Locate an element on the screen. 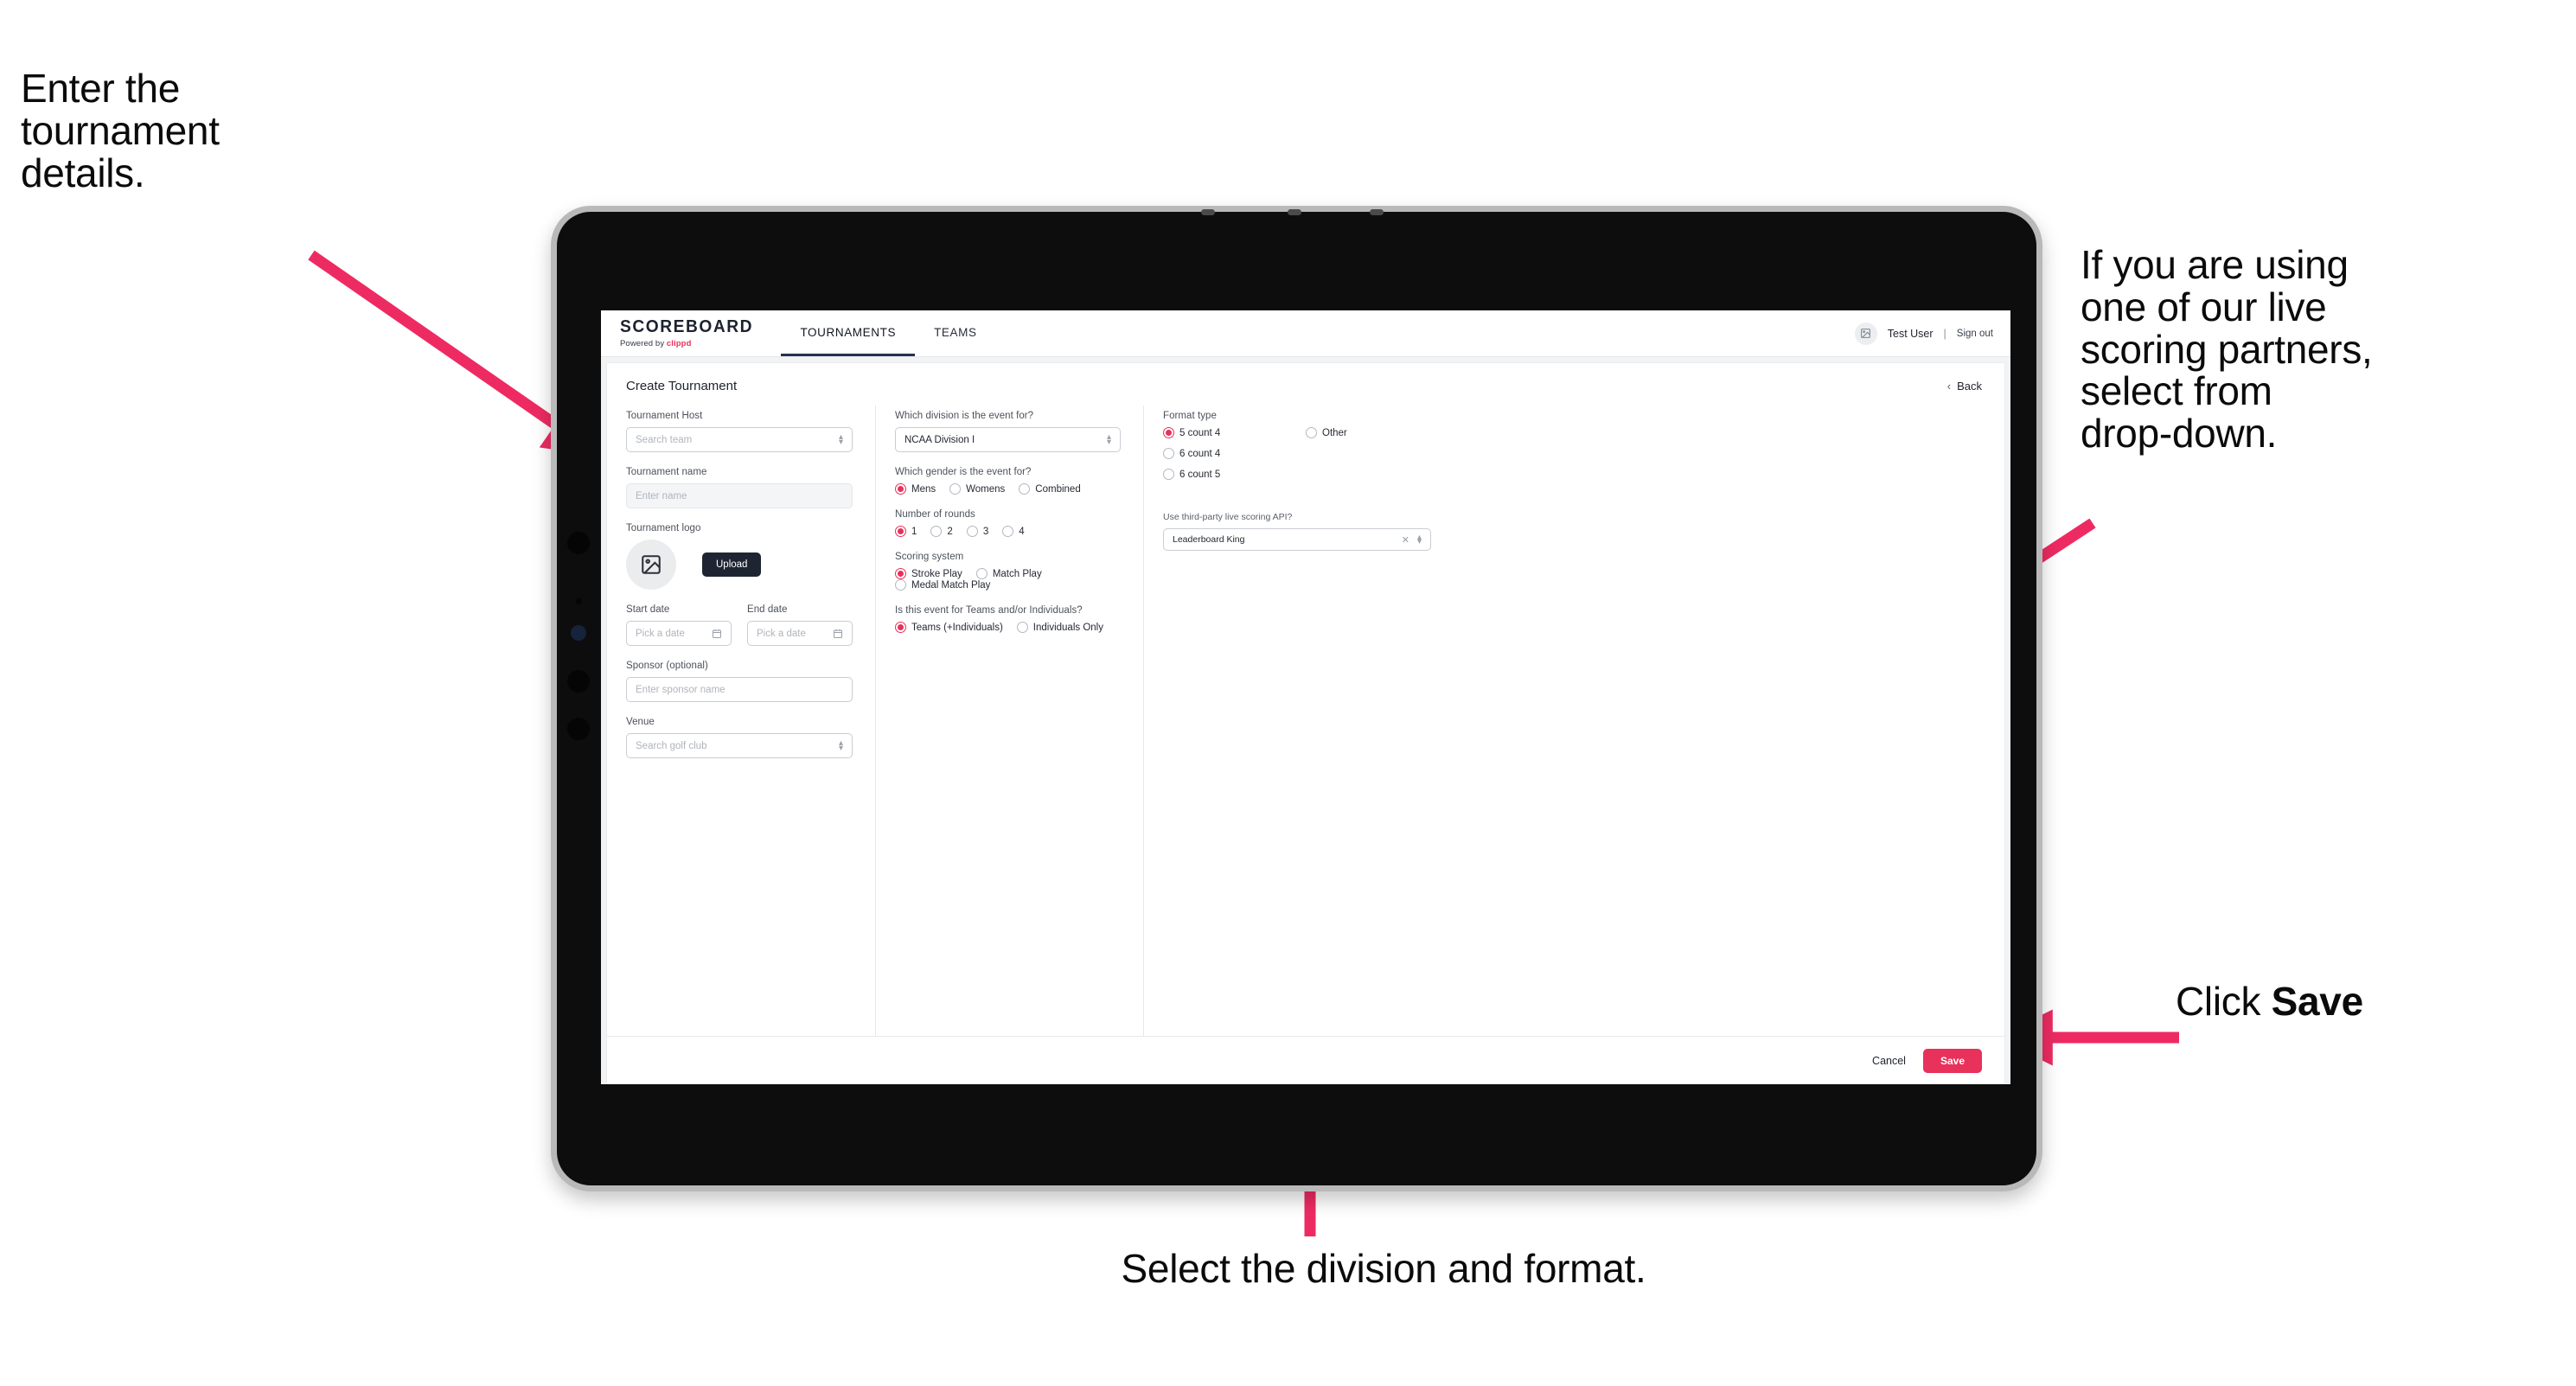 This screenshot has width=2576, height=1386. brand-powered-name: clippd is located at coordinates (679, 344).